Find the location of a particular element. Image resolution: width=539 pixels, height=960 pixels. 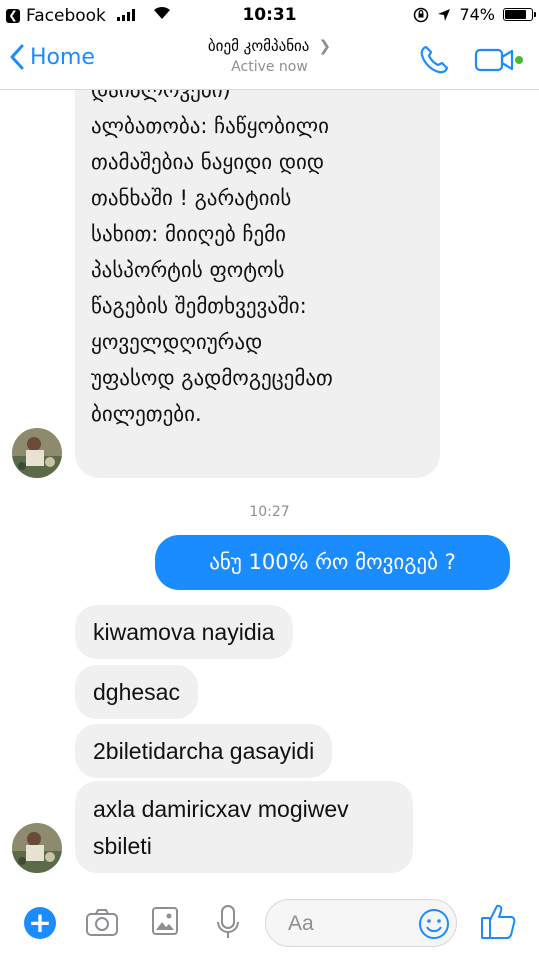

thumbs-up-icon is located at coordinates (498, 921).